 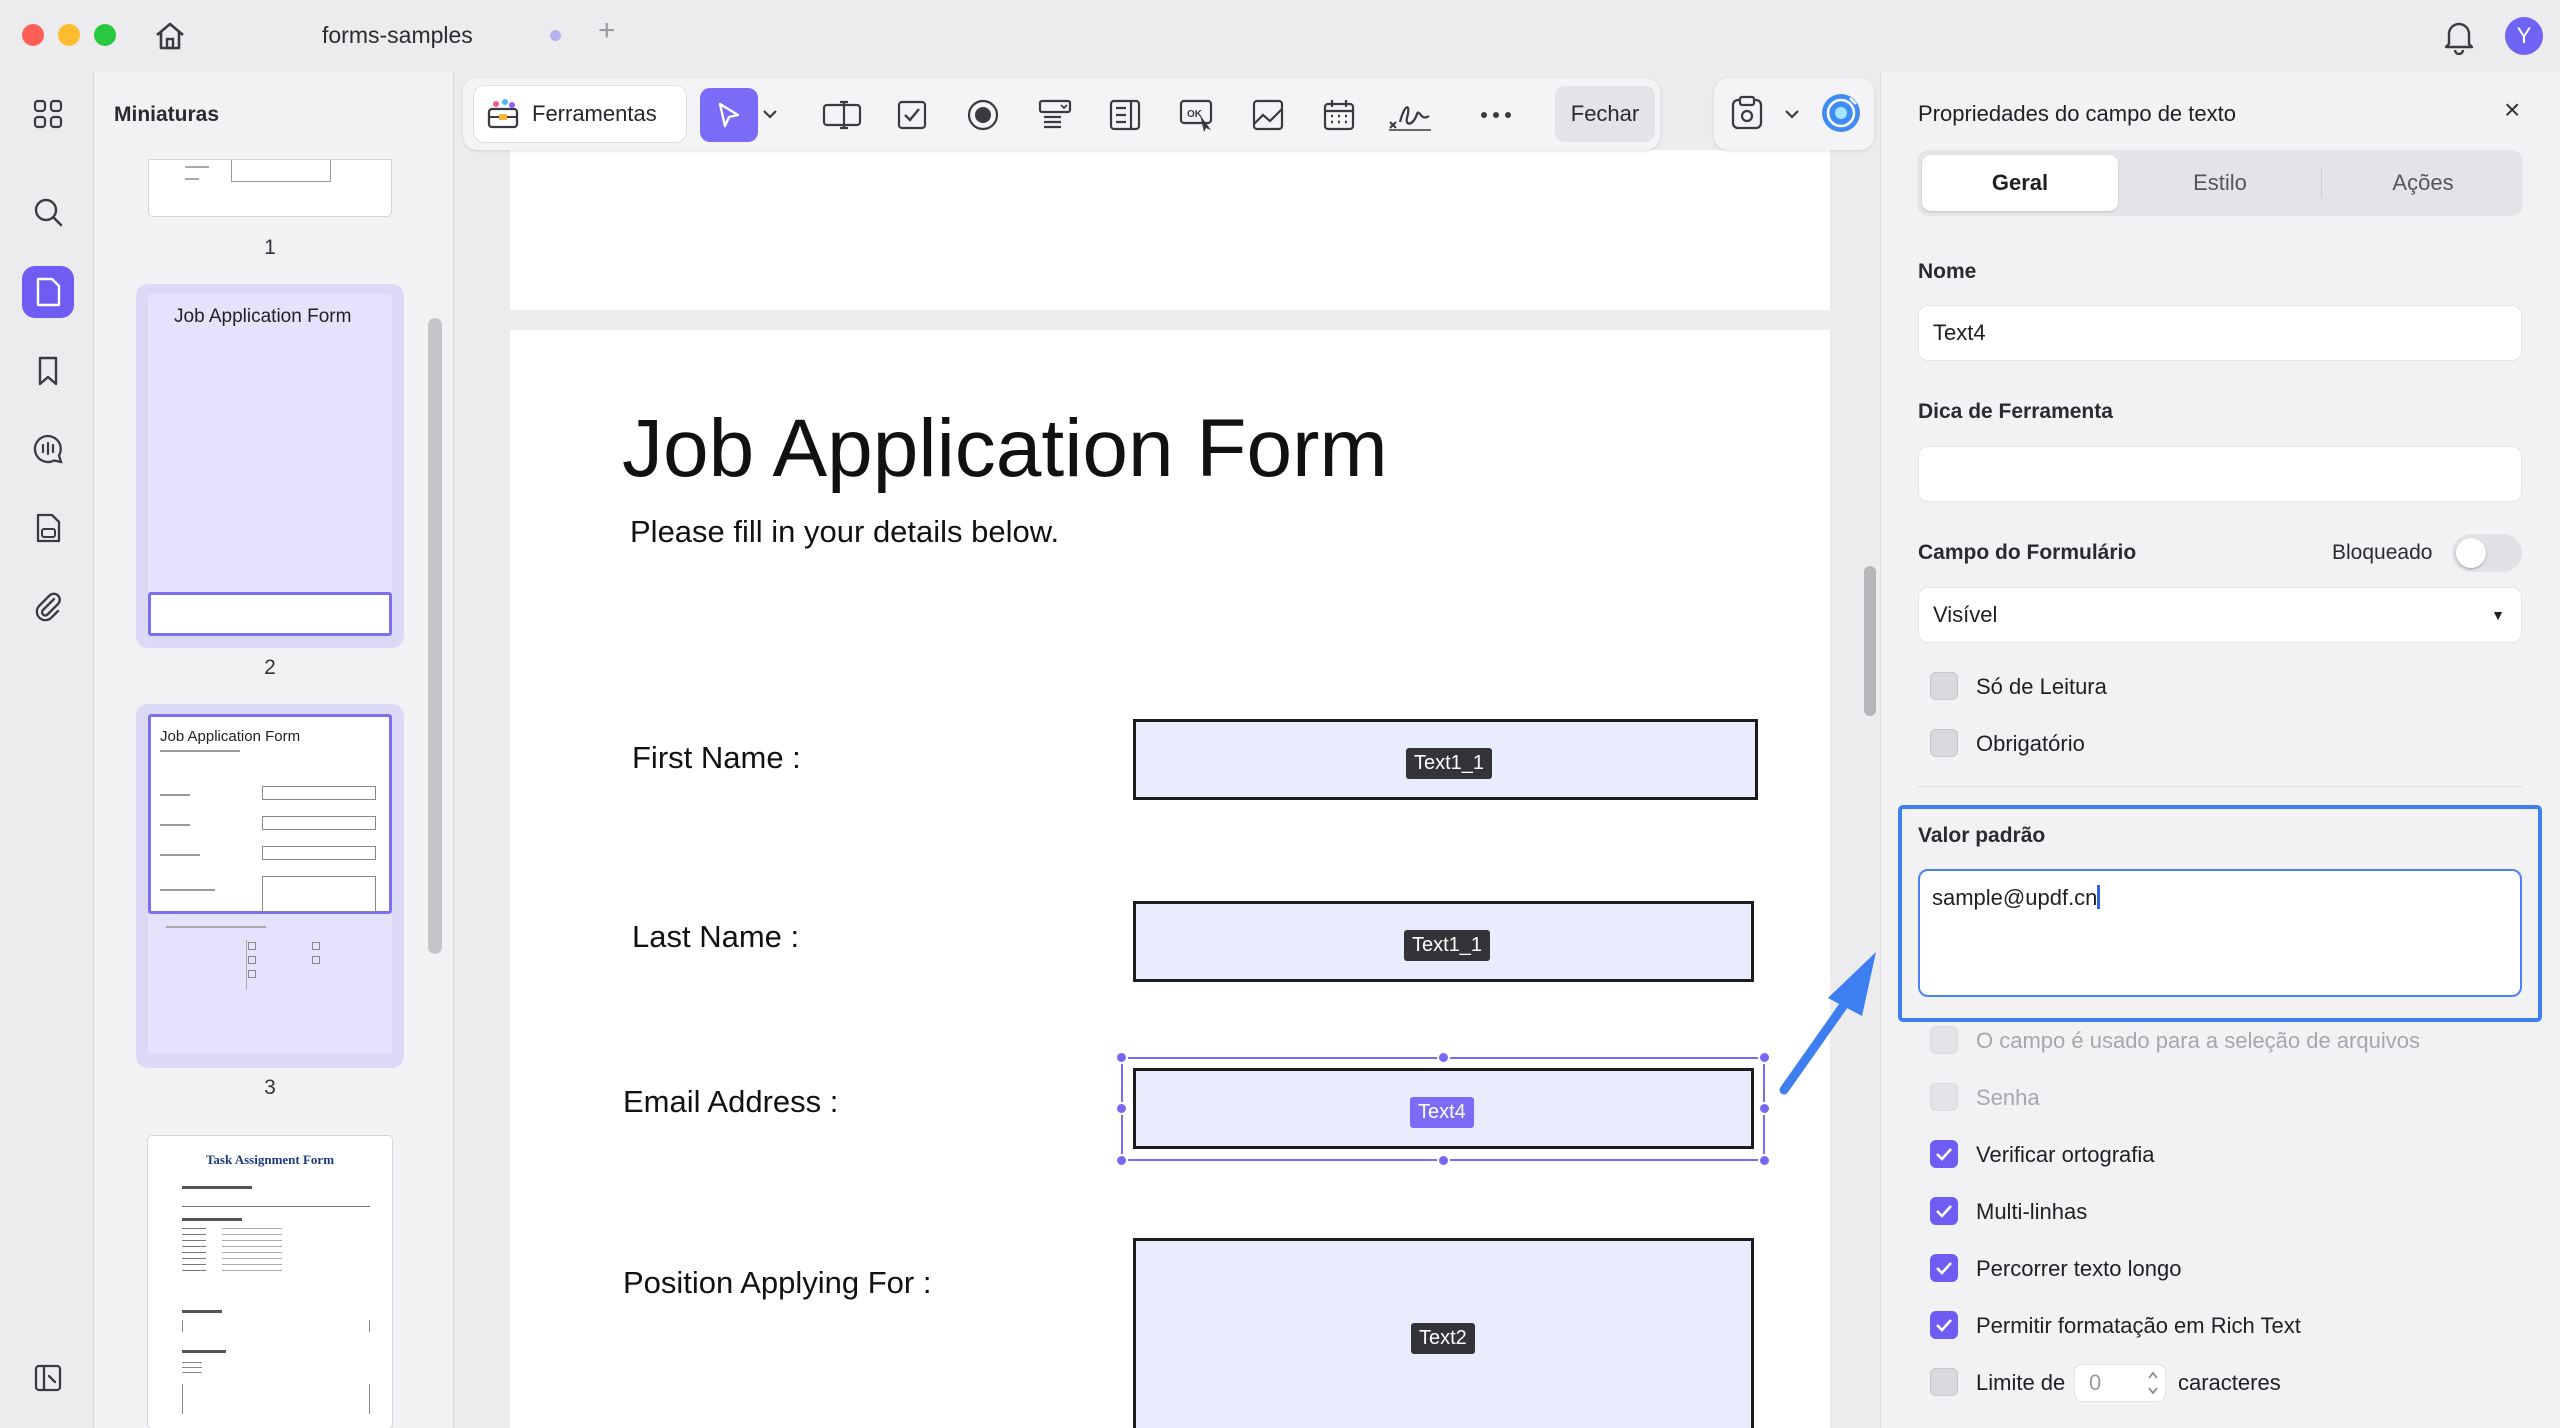 I want to click on dropdown-arrow-icon: ▼, so click(x=2498, y=615).